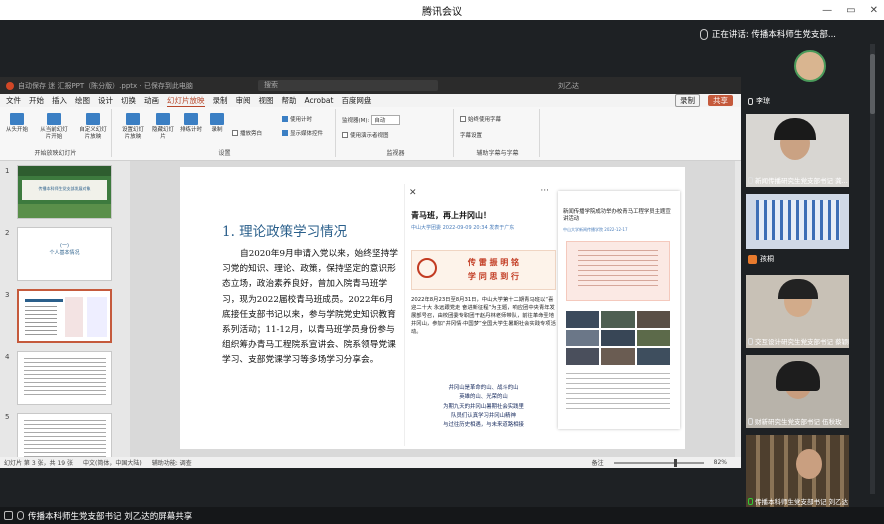  Describe the element at coordinates (498, 133) in the screenshot. I see `ribbon-group-subtitles: 始终使用字幕 字幕设置 辅助字幕与字幕` at that location.